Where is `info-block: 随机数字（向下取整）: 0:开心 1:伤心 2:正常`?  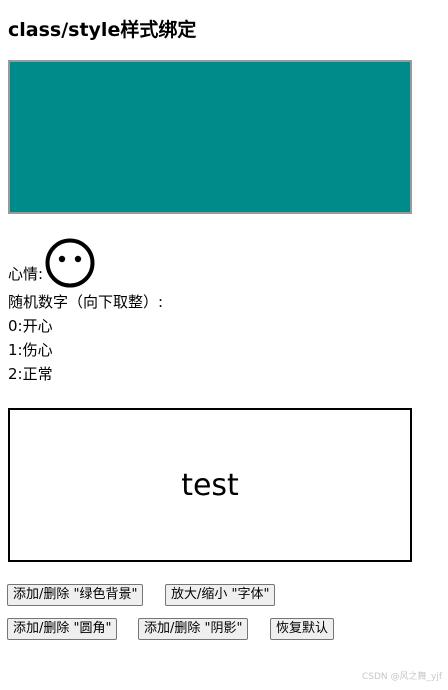
info-block: 随机数字（向下取整）: 0:开心 1:伤心 2:正常 is located at coordinates (85, 338).